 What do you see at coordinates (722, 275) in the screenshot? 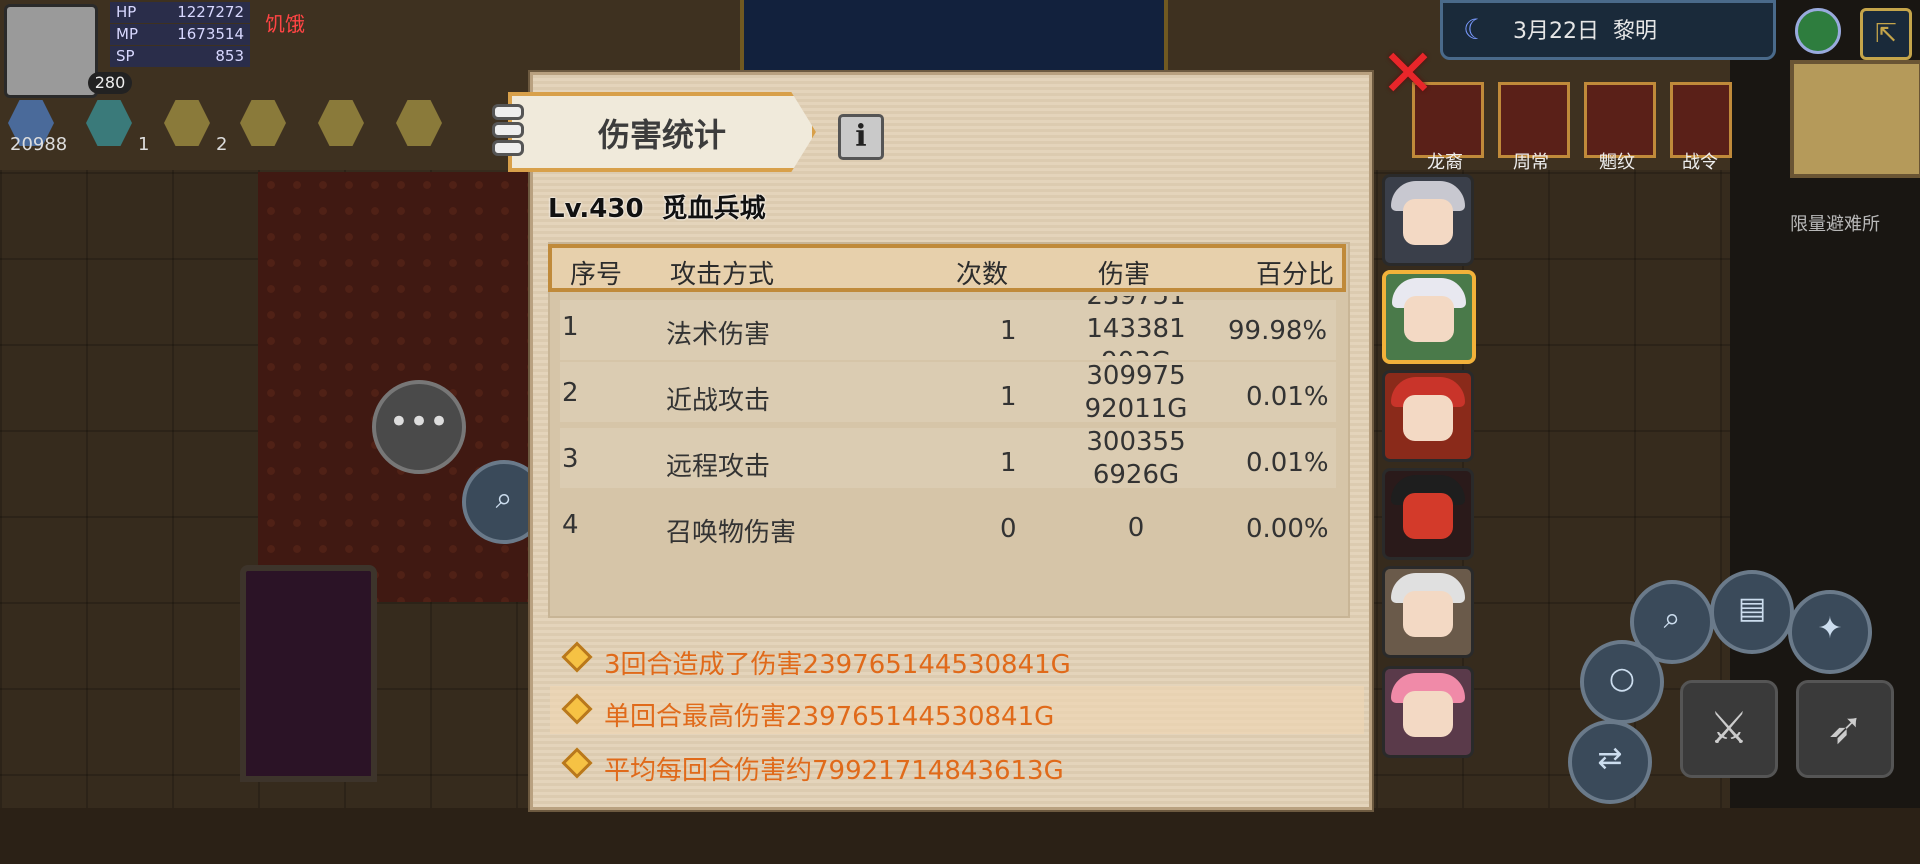
I see `col-header-method: 攻击方式` at bounding box center [722, 275].